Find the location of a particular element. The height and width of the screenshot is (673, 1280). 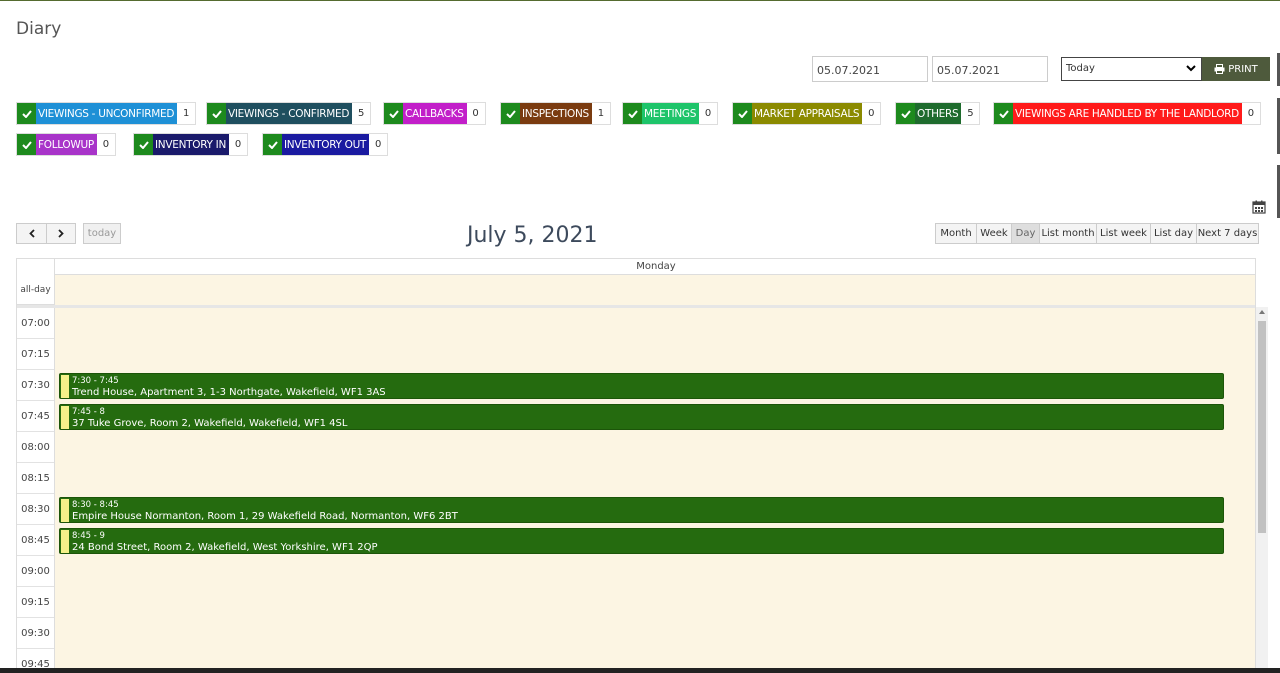

category-label: VIEWINGS ARE HANDLED BY THE LANDLORD is located at coordinates (1127, 113).